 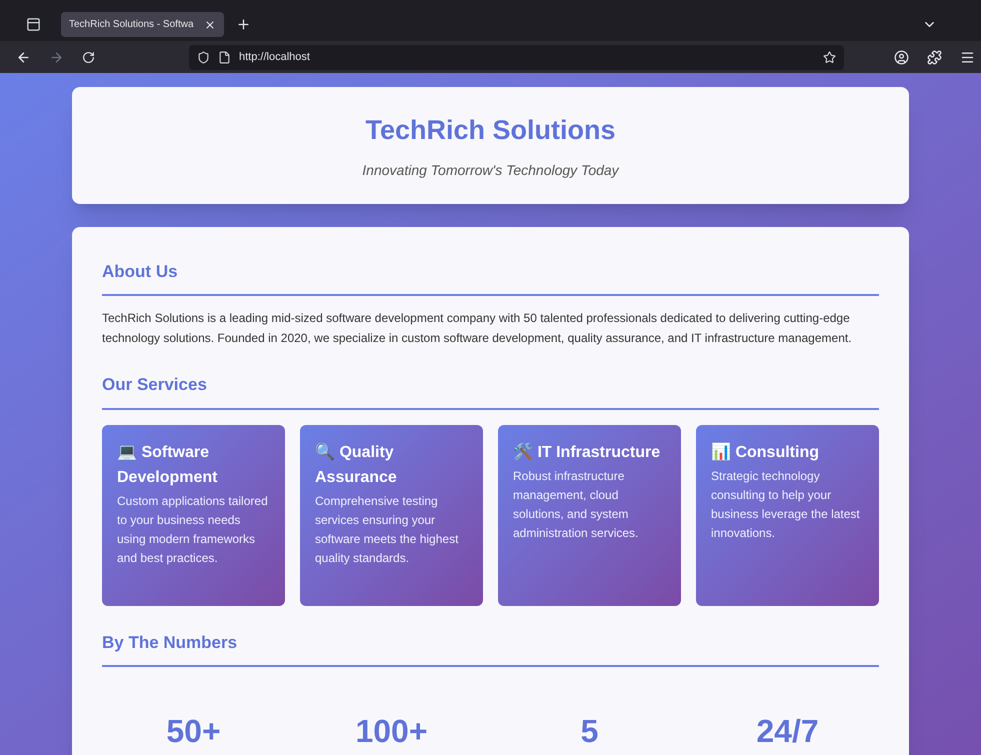 I want to click on service-description: Comprehensive testing services ensuring your software meets the highest quality standards., so click(x=387, y=529).